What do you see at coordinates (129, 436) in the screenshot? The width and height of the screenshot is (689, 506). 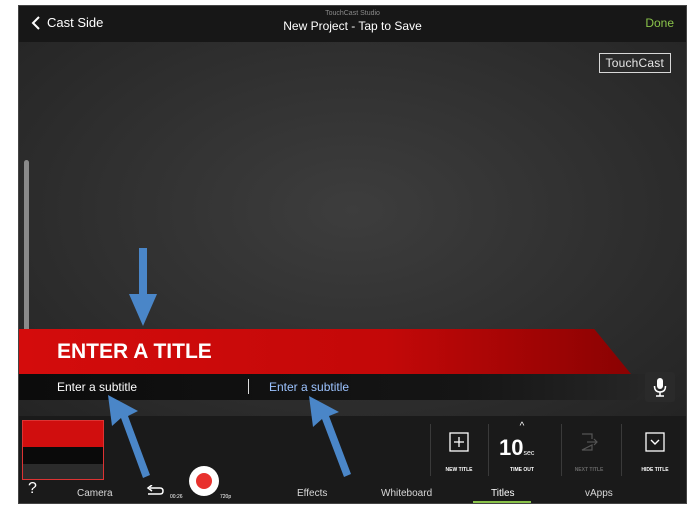 I see `annotation-arrow-up-left-icon` at bounding box center [129, 436].